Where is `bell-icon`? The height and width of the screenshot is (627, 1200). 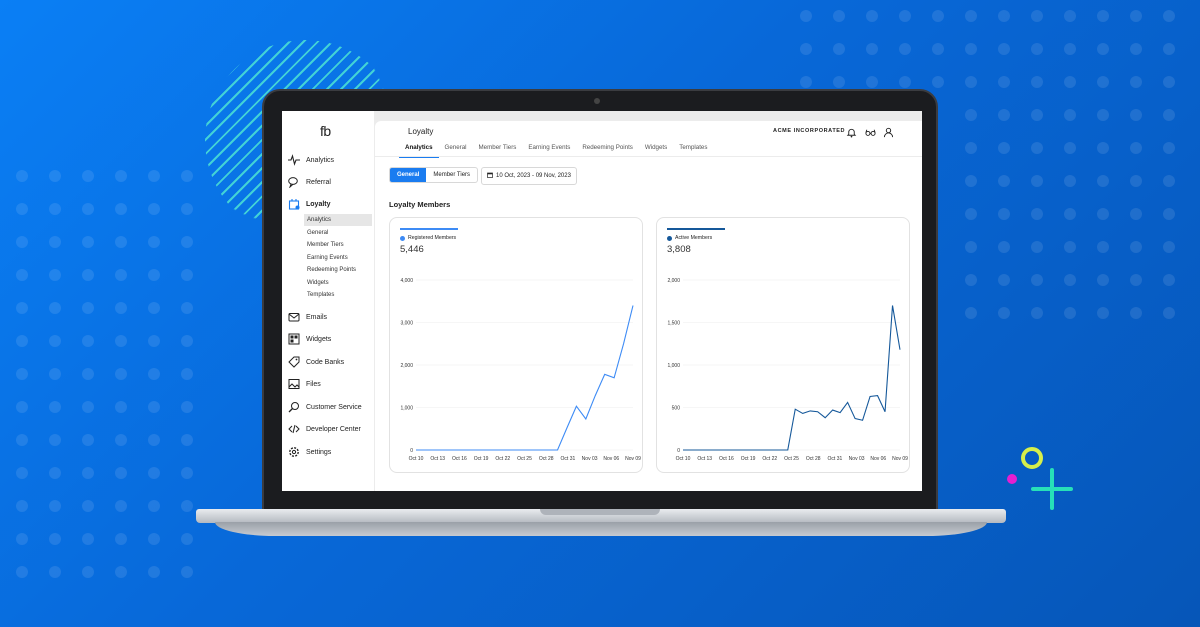
bell-icon is located at coordinates (851, 131).